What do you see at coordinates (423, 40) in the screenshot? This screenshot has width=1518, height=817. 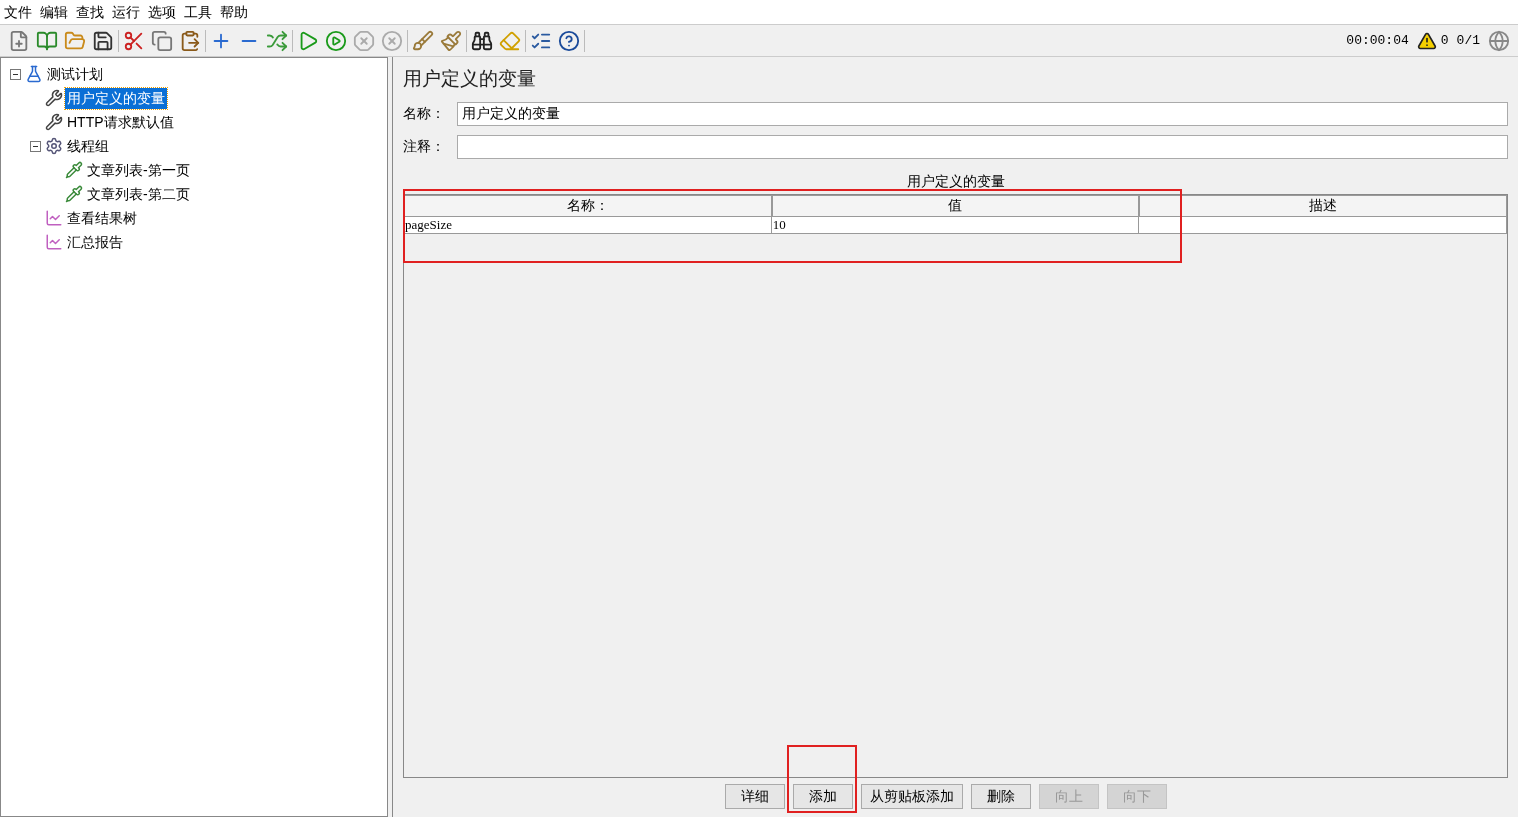 I see `clear-icon` at bounding box center [423, 40].